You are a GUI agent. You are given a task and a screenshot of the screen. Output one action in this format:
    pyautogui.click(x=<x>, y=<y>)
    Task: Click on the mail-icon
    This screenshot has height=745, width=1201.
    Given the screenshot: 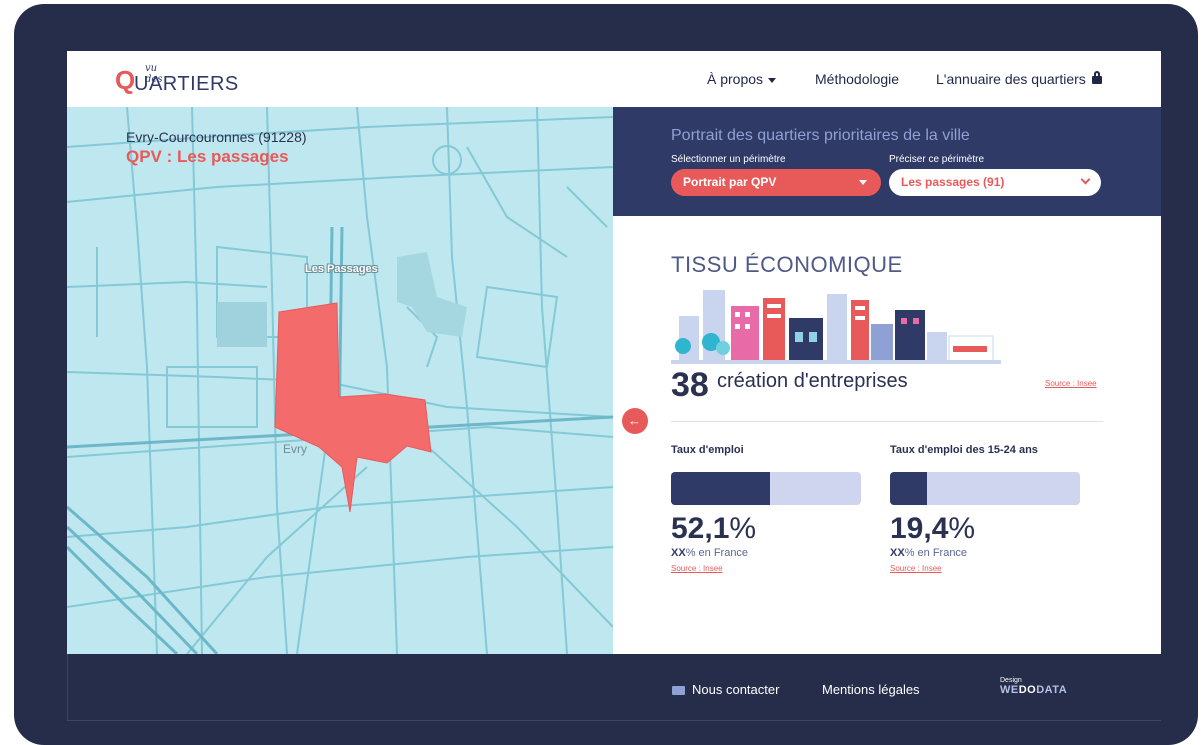 What is the action you would take?
    pyautogui.click(x=678, y=691)
    